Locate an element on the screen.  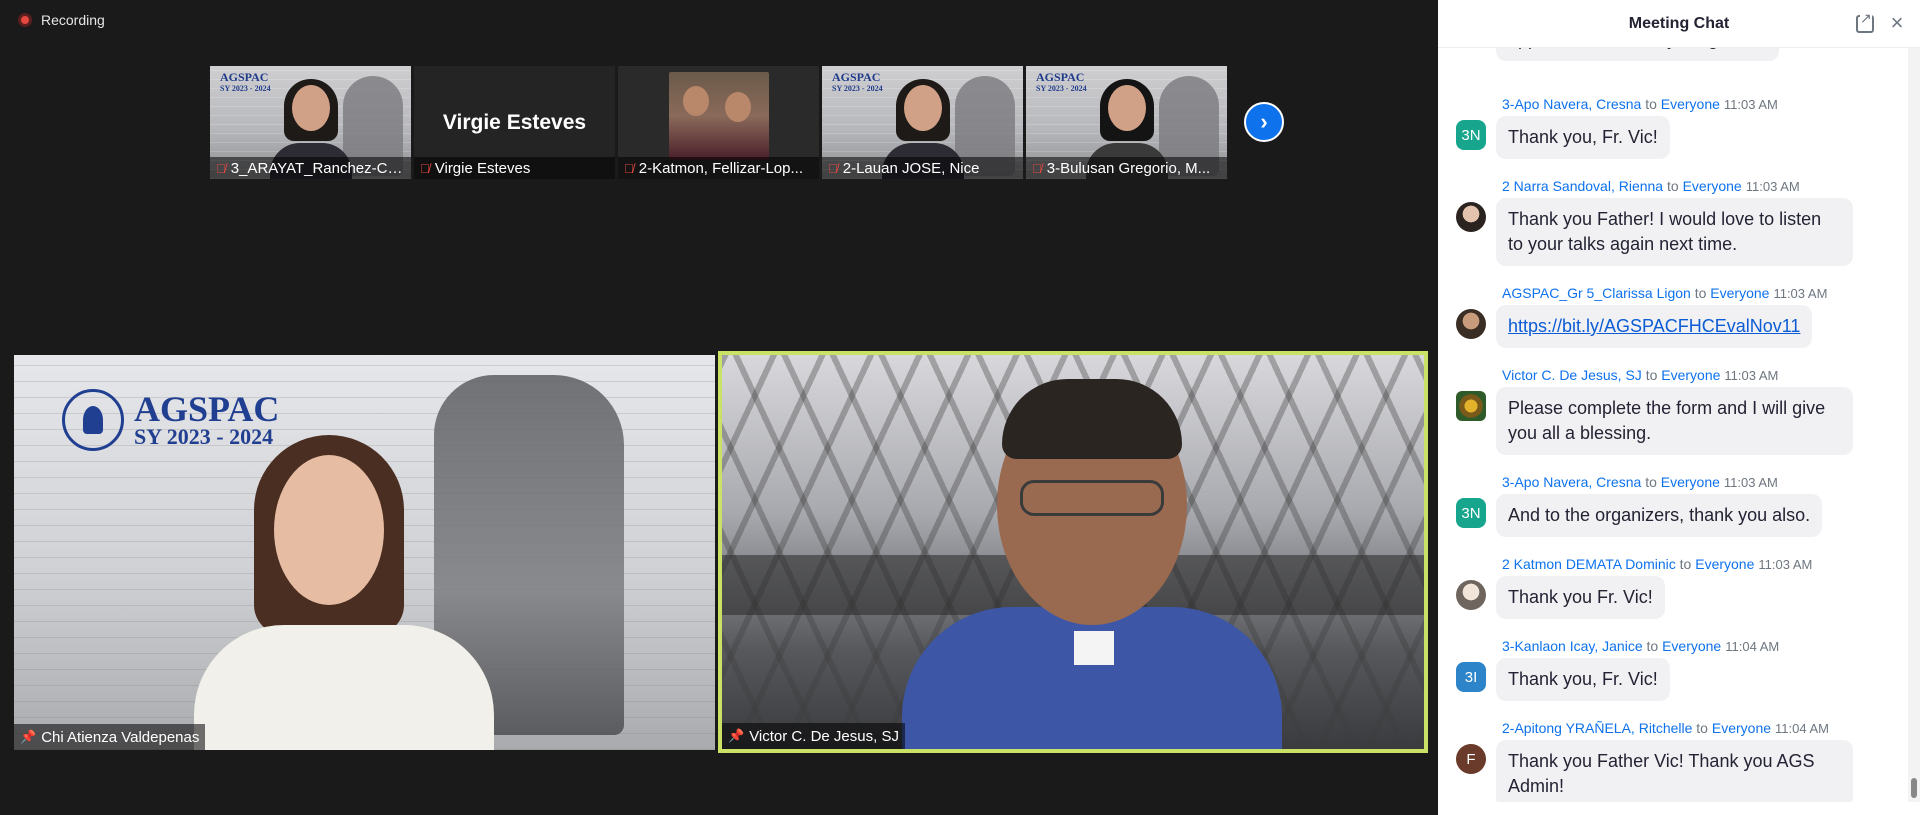
sender-name: AGSPAC_Gr 5_Clarissa Ligon is located at coordinates (1596, 293).